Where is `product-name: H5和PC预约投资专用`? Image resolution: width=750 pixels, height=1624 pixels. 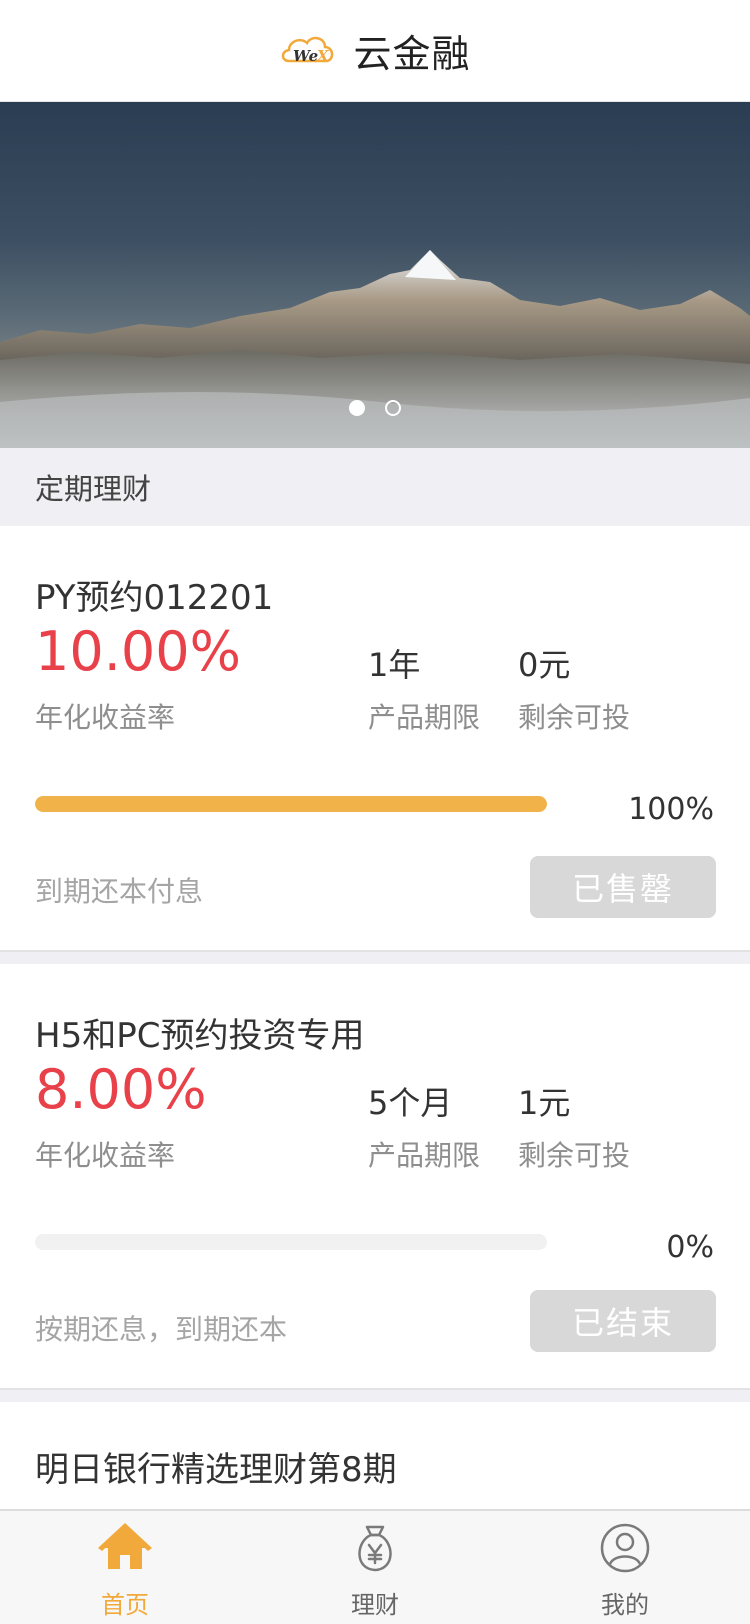 product-name: H5和PC预约投资专用 is located at coordinates (200, 1036).